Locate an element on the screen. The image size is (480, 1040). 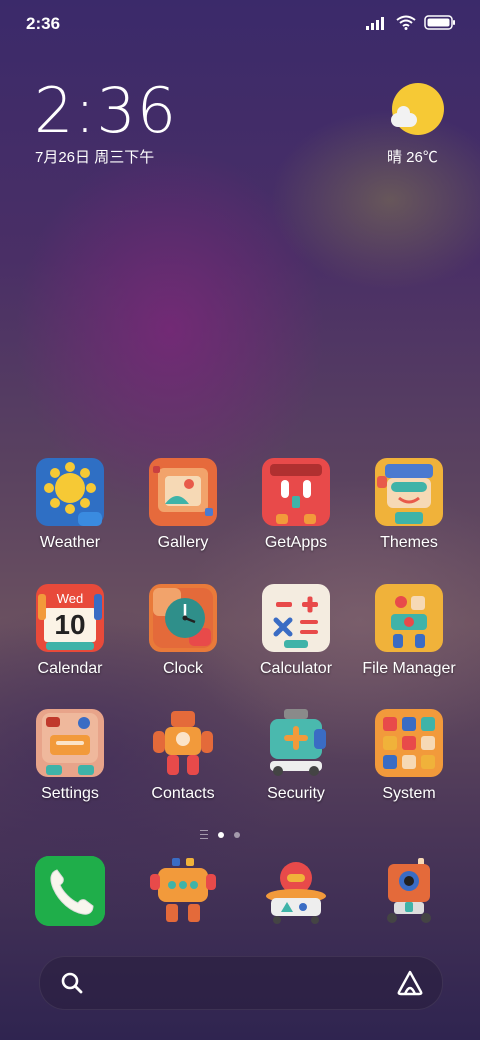
dock-phone is located at coordinates (70, 891).